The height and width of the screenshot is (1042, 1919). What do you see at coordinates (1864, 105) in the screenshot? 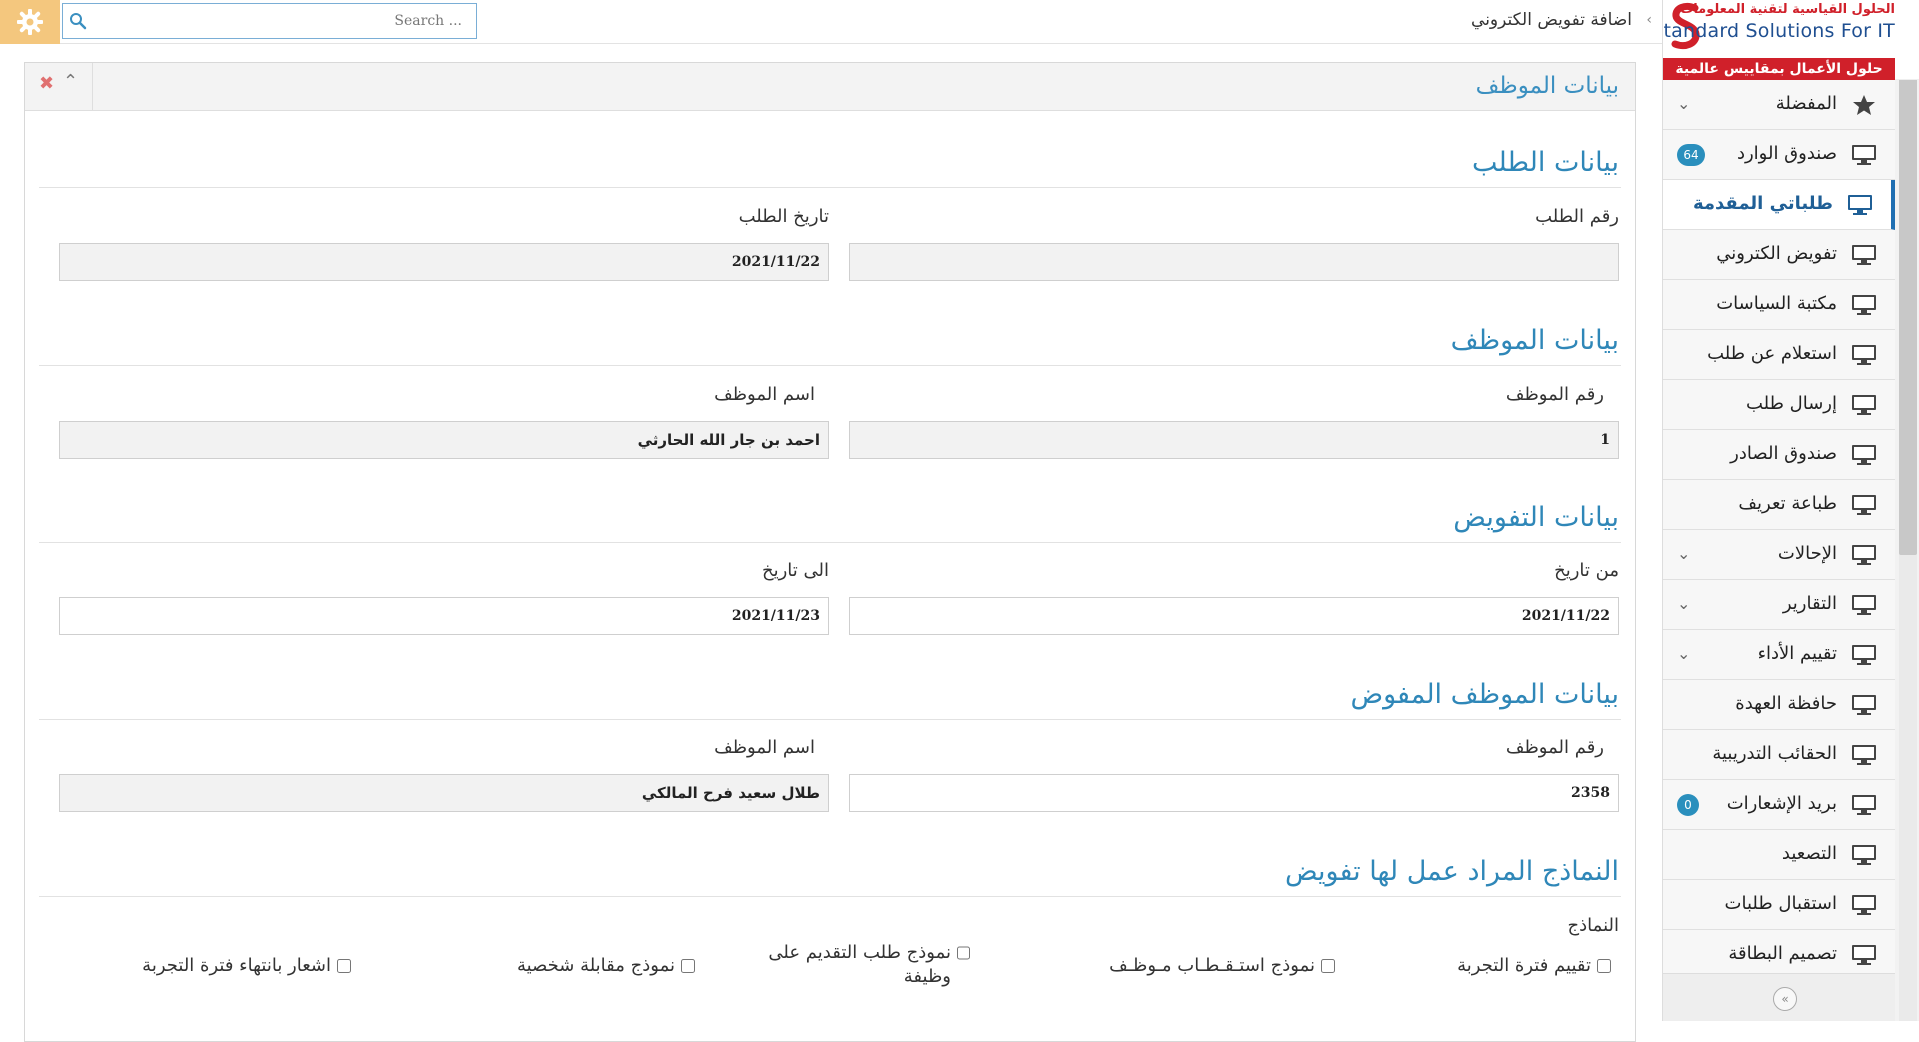
I see `star-icon` at bounding box center [1864, 105].